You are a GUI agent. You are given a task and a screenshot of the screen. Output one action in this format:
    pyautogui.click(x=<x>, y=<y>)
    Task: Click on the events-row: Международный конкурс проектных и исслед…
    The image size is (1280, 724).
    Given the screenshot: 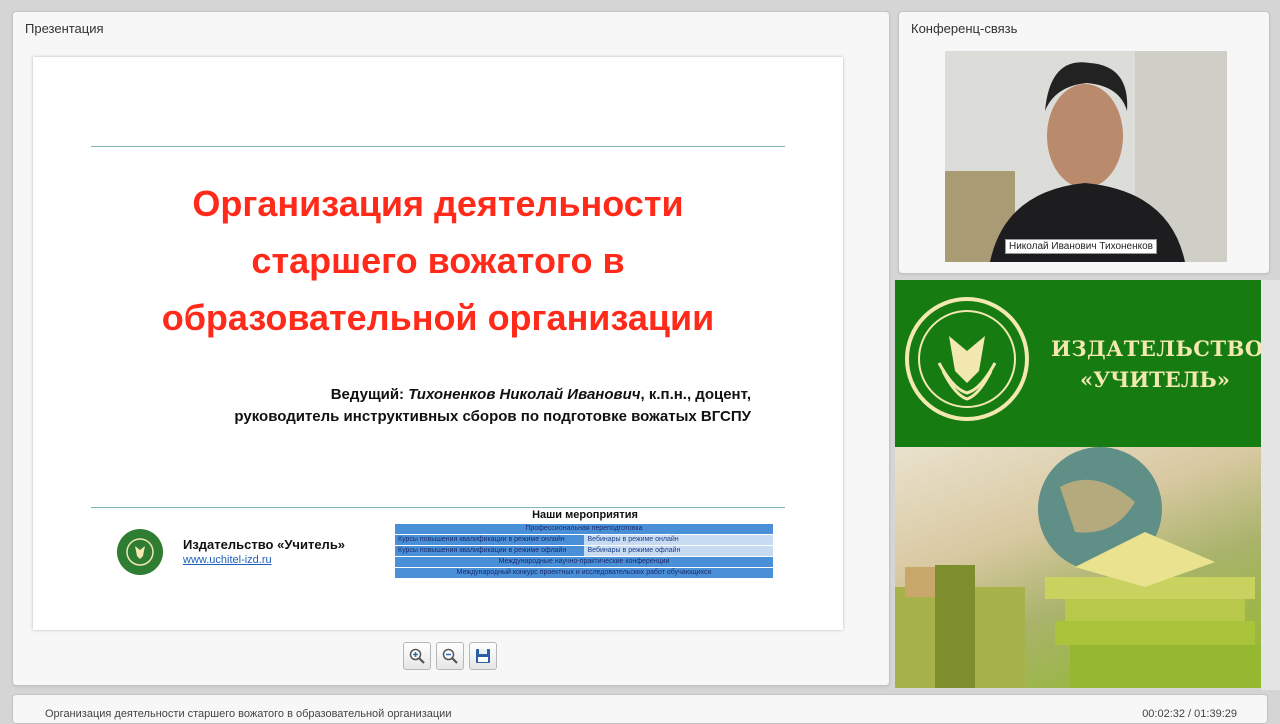 What is the action you would take?
    pyautogui.click(x=584, y=573)
    